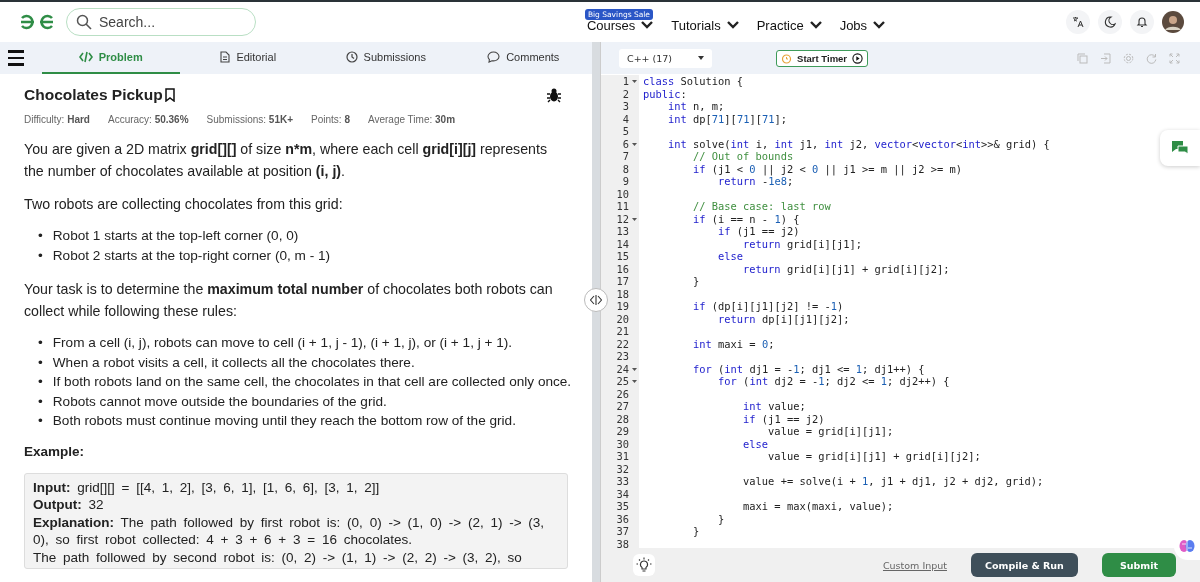 This screenshot has height=582, width=1200. Describe the element at coordinates (622, 193) in the screenshot. I see `line-number: 10` at that location.